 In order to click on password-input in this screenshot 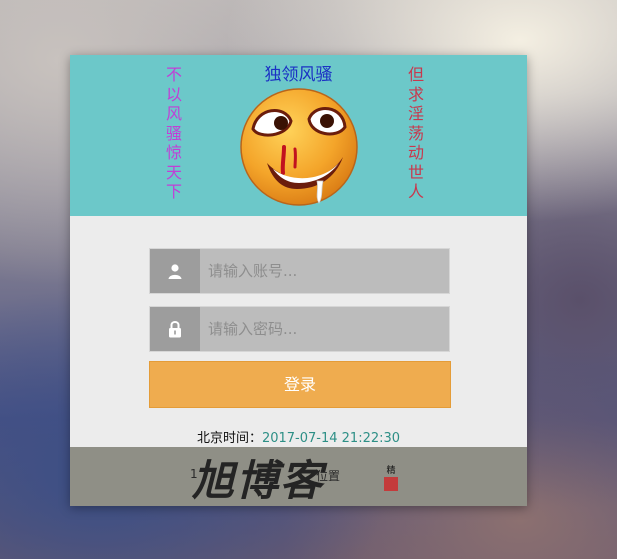, I will do `click(324, 329)`.